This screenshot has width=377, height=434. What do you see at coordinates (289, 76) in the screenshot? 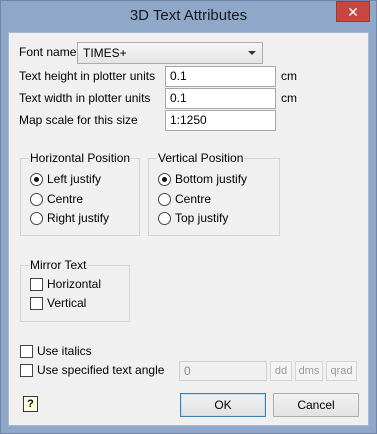
I see `text-height-unit: cm` at bounding box center [289, 76].